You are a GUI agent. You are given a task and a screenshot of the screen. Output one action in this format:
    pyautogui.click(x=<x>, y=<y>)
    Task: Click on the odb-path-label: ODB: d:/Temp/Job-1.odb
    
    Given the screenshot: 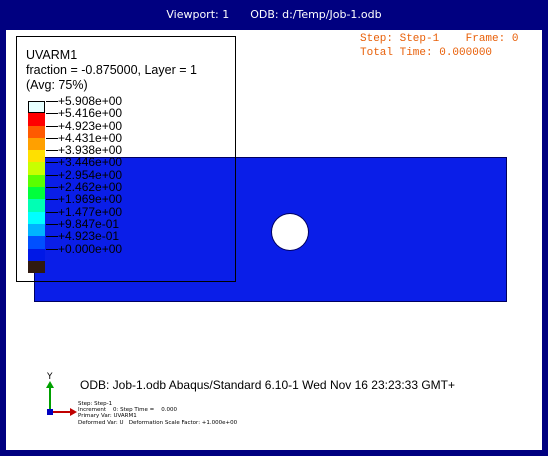 What is the action you would take?
    pyautogui.click(x=316, y=14)
    